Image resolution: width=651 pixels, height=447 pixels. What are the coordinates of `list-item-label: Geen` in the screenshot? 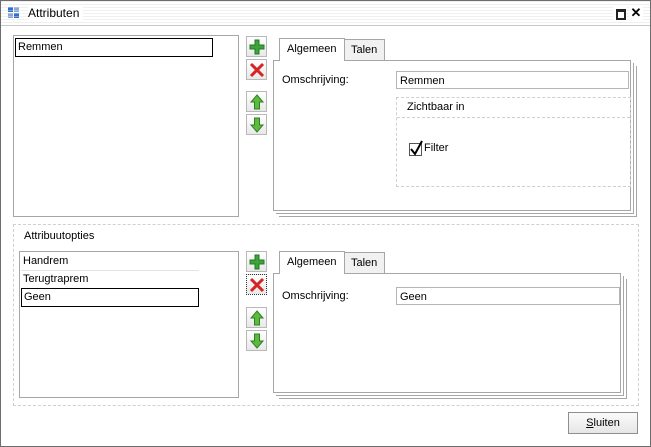 It's located at (37, 297).